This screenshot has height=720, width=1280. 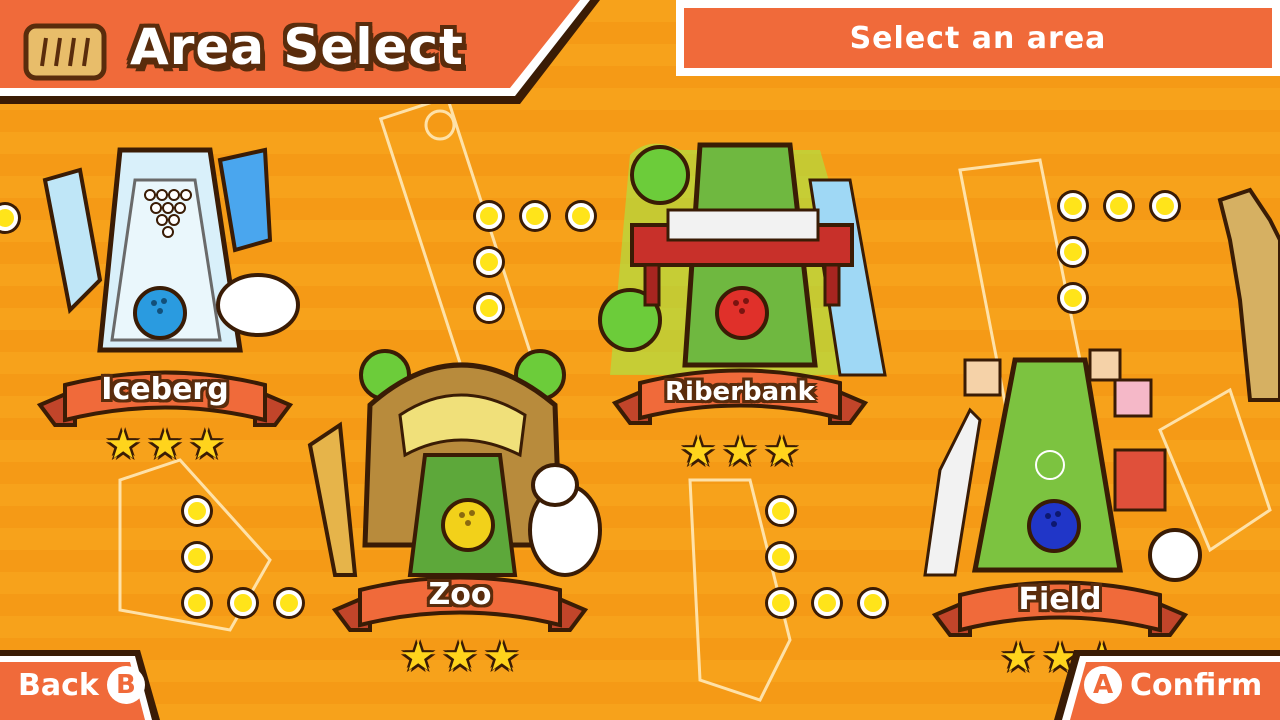 I want to click on page-title: Area Select, so click(x=297, y=47).